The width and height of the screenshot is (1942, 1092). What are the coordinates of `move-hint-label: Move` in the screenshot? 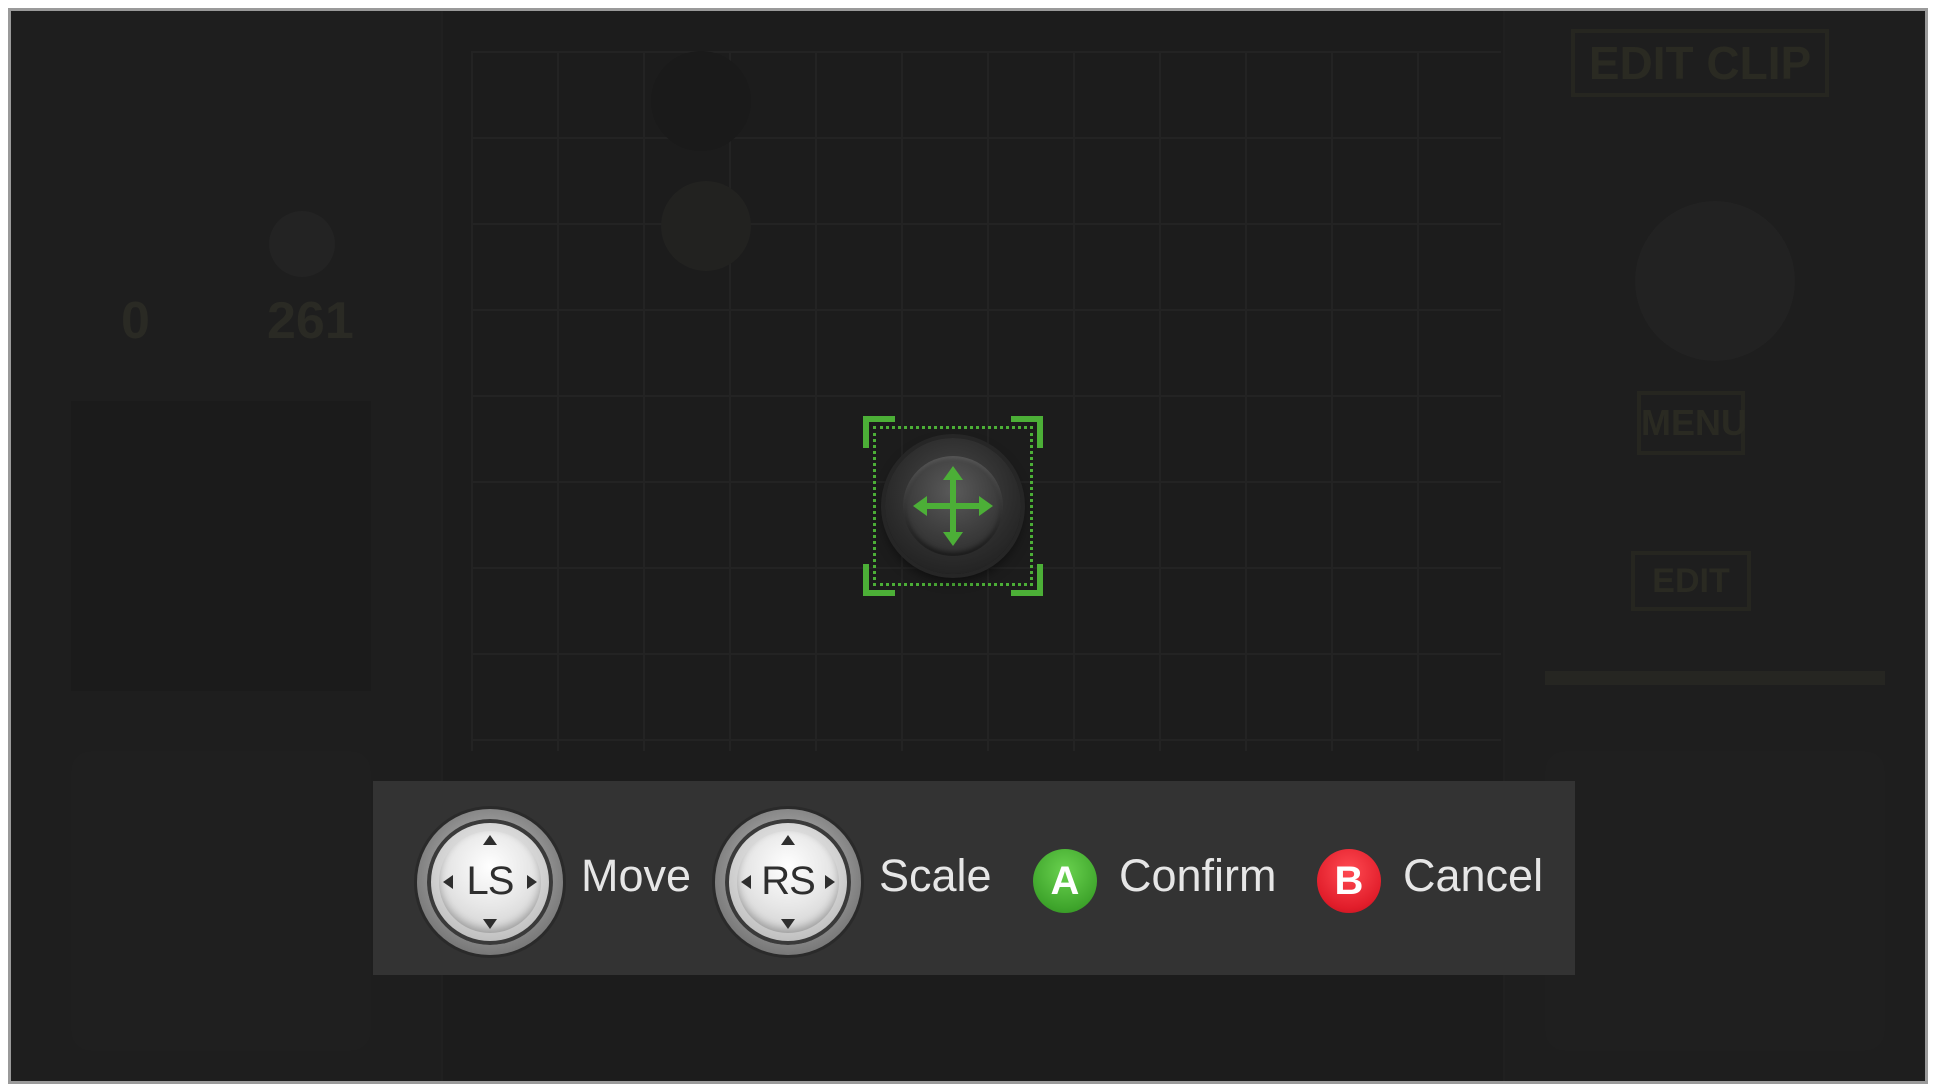 It's located at (636, 875).